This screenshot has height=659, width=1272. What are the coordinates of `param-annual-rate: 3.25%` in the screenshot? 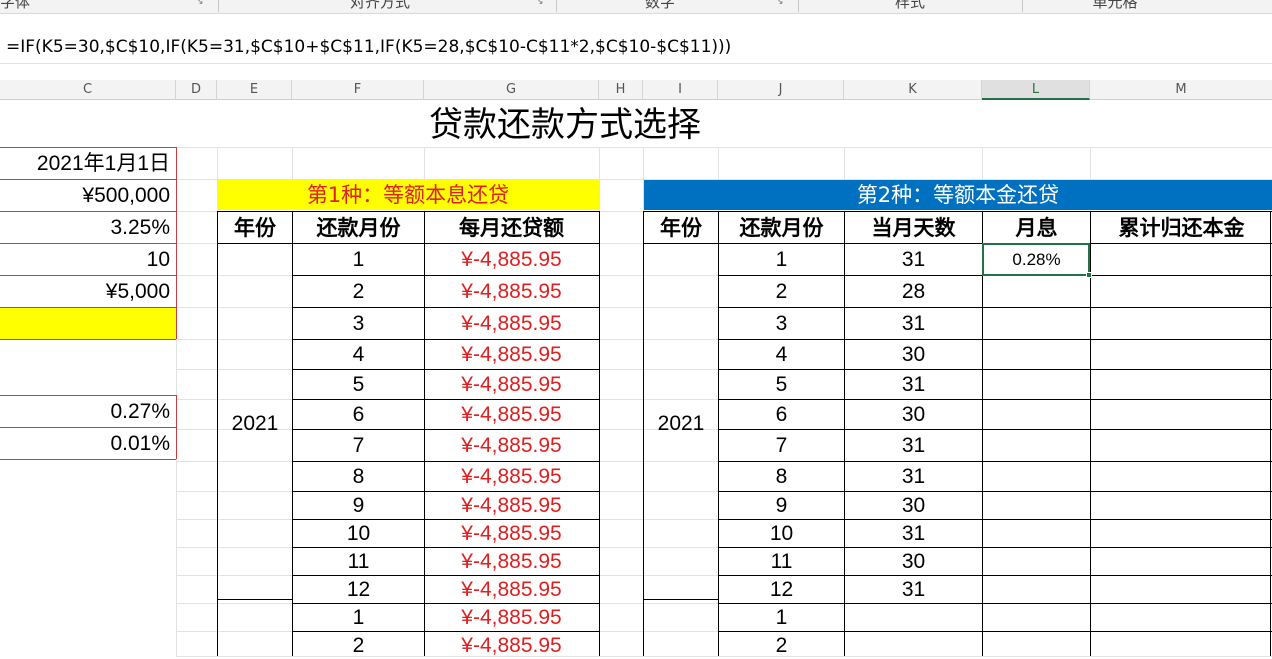 It's located at (85, 228).